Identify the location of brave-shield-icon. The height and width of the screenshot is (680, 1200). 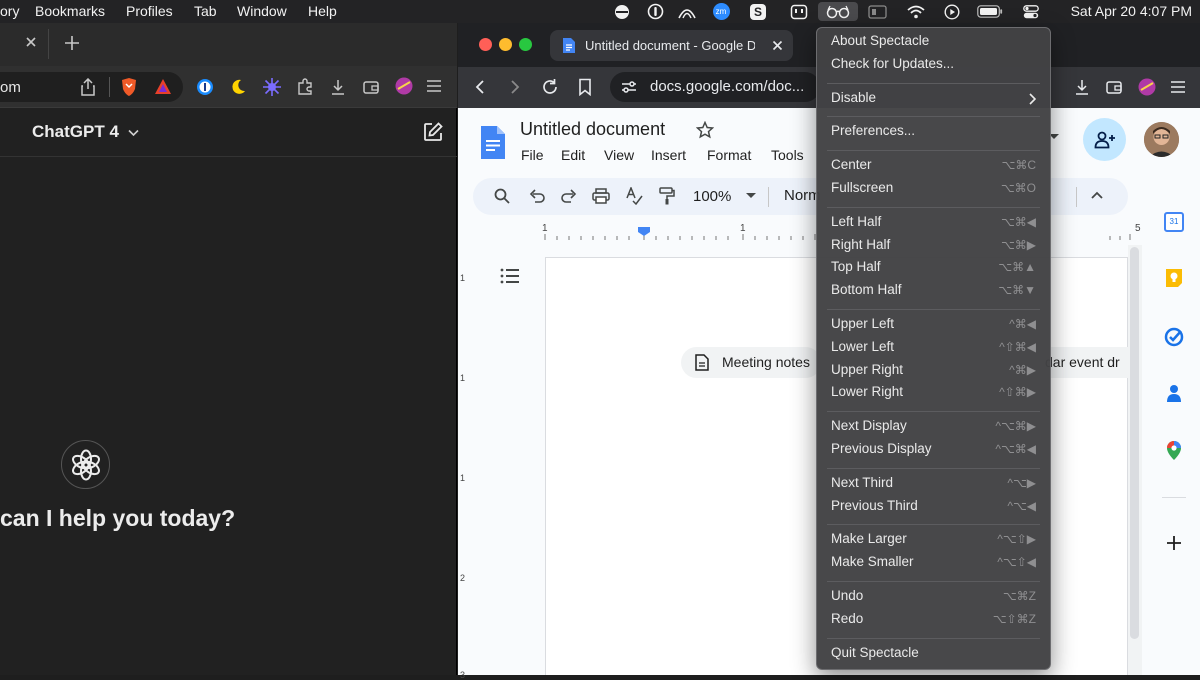
(129, 87).